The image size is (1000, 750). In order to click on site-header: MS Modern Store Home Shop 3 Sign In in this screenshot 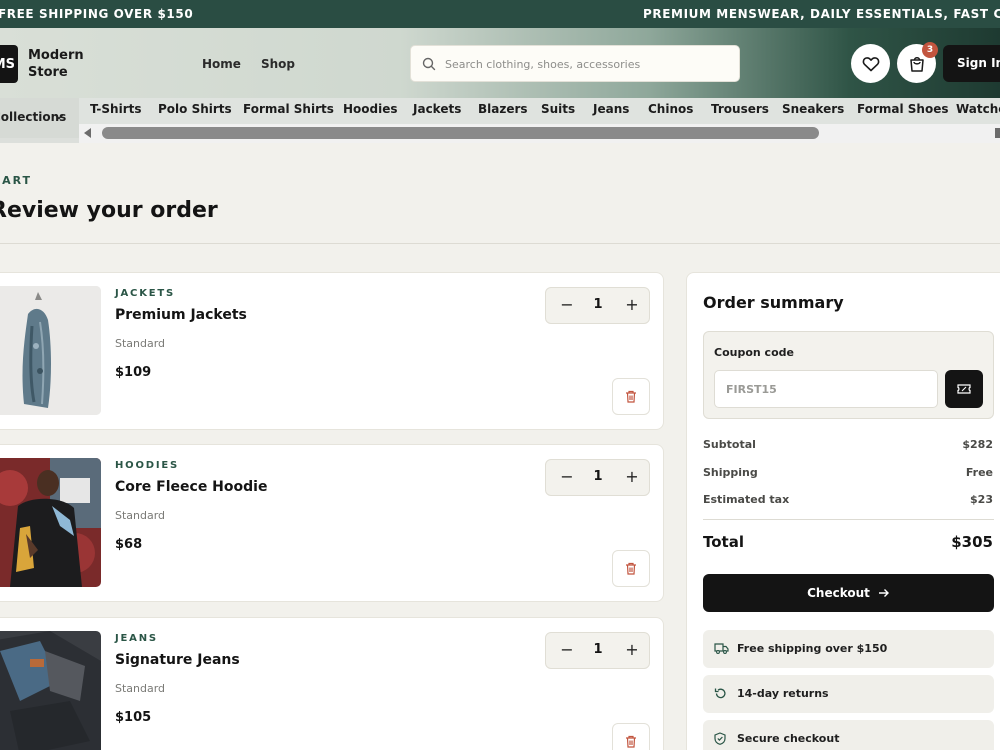, I will do `click(500, 63)`.